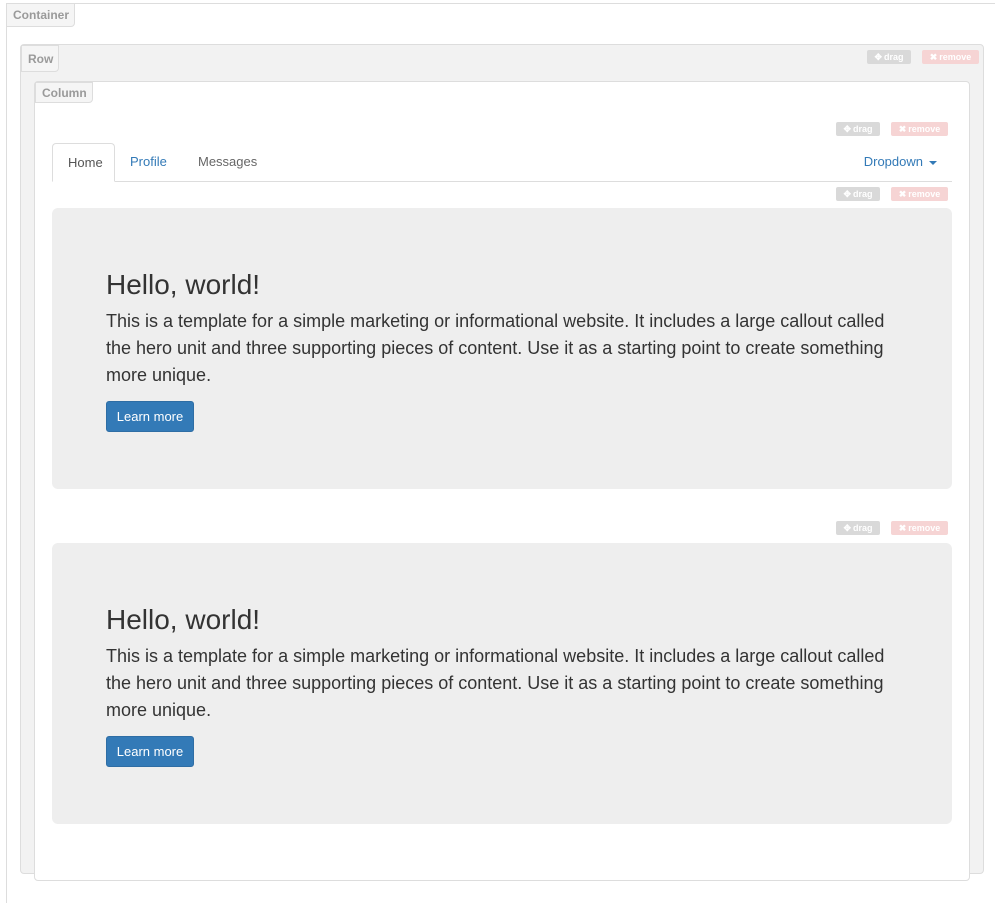 The image size is (995, 903). What do you see at coordinates (889, 57) in the screenshot?
I see `row-drag-button: ✥ drag` at bounding box center [889, 57].